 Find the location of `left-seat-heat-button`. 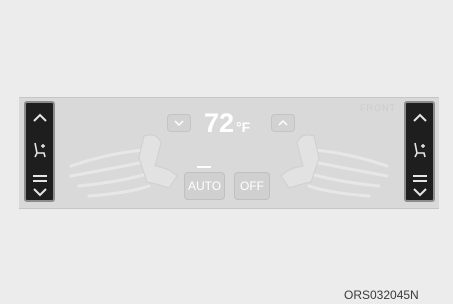

left-seat-heat-button is located at coordinates (39, 150).